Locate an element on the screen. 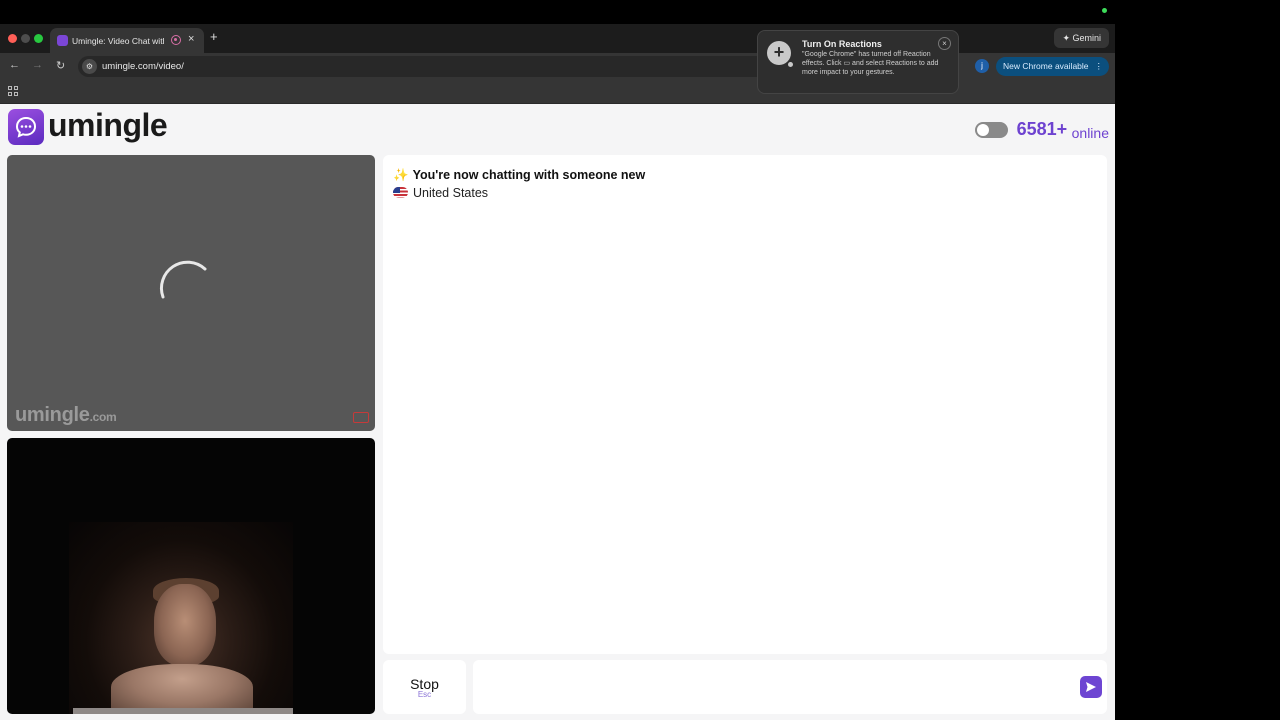 Image resolution: width=1280 pixels, height=720 pixels. minimize-window-icon is located at coordinates (25, 38).